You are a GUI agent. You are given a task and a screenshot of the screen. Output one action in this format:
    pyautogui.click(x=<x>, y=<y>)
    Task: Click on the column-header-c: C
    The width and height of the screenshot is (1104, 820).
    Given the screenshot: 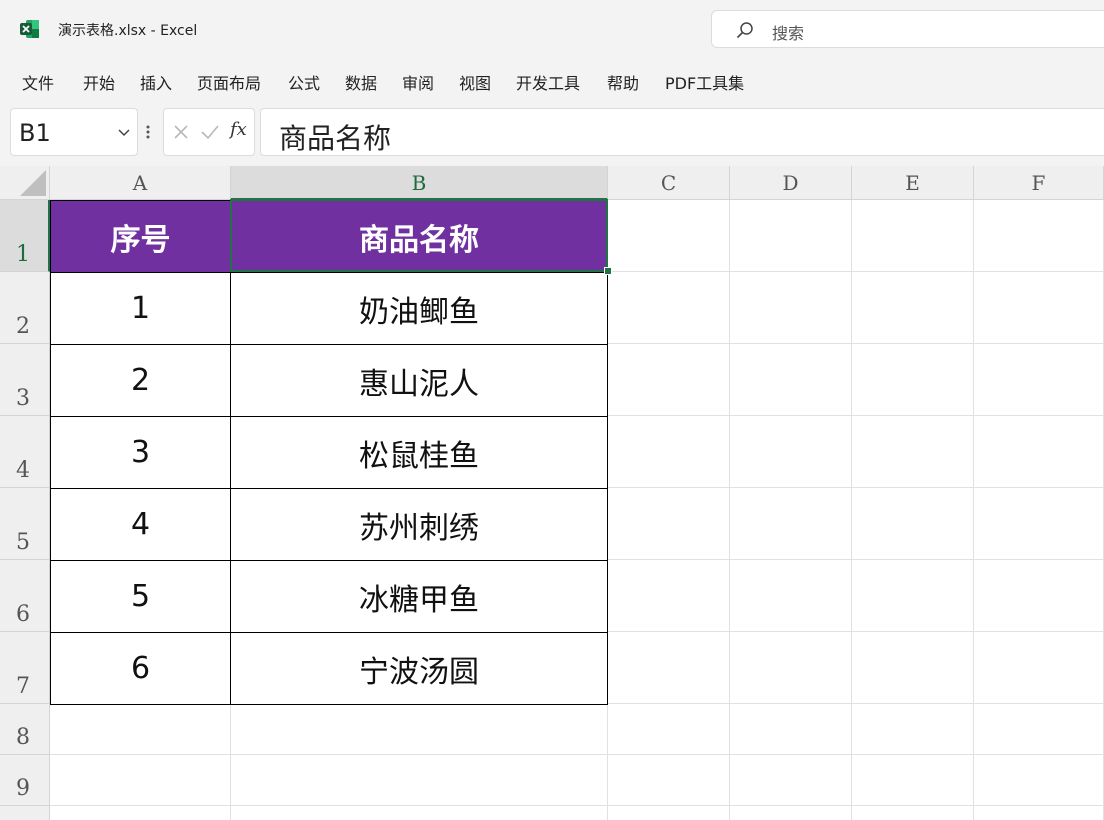 What is the action you would take?
    pyautogui.click(x=669, y=183)
    